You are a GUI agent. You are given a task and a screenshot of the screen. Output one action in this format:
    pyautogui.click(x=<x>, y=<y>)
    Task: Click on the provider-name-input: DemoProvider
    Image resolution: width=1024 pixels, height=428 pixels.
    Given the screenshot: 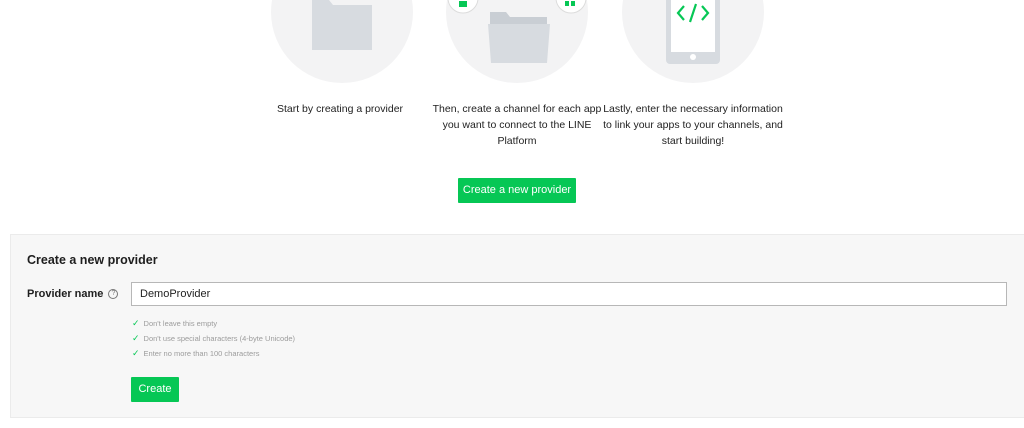 What is the action you would take?
    pyautogui.click(x=569, y=294)
    